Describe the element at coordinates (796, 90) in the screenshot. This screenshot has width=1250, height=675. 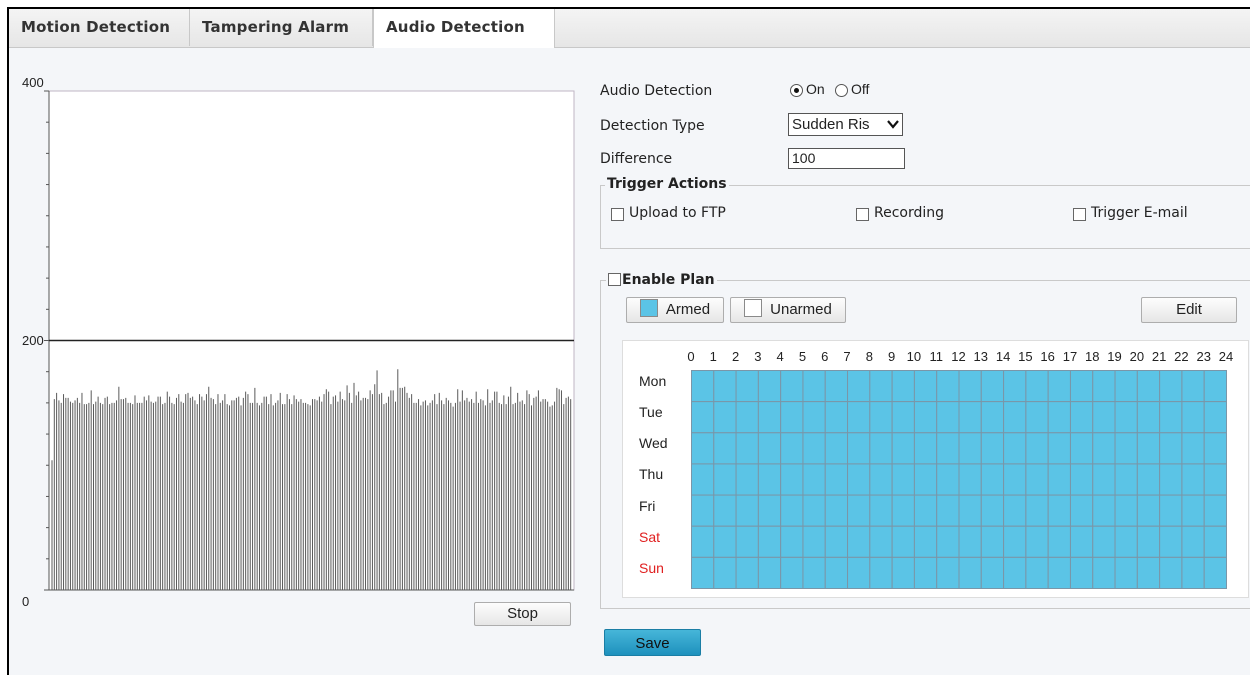
I see `on-radio` at that location.